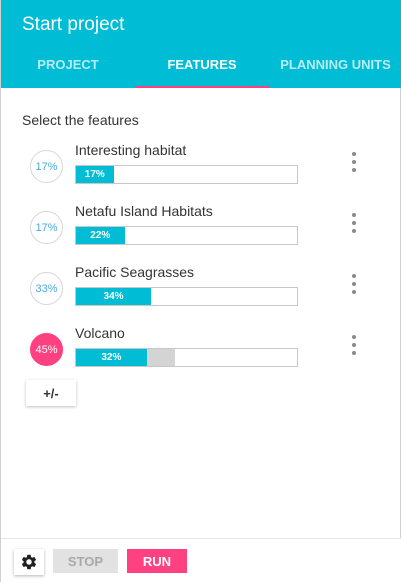 This screenshot has height=582, width=401. Describe the element at coordinates (100, 235) in the screenshot. I see `feature-progress-fill: 22%` at that location.